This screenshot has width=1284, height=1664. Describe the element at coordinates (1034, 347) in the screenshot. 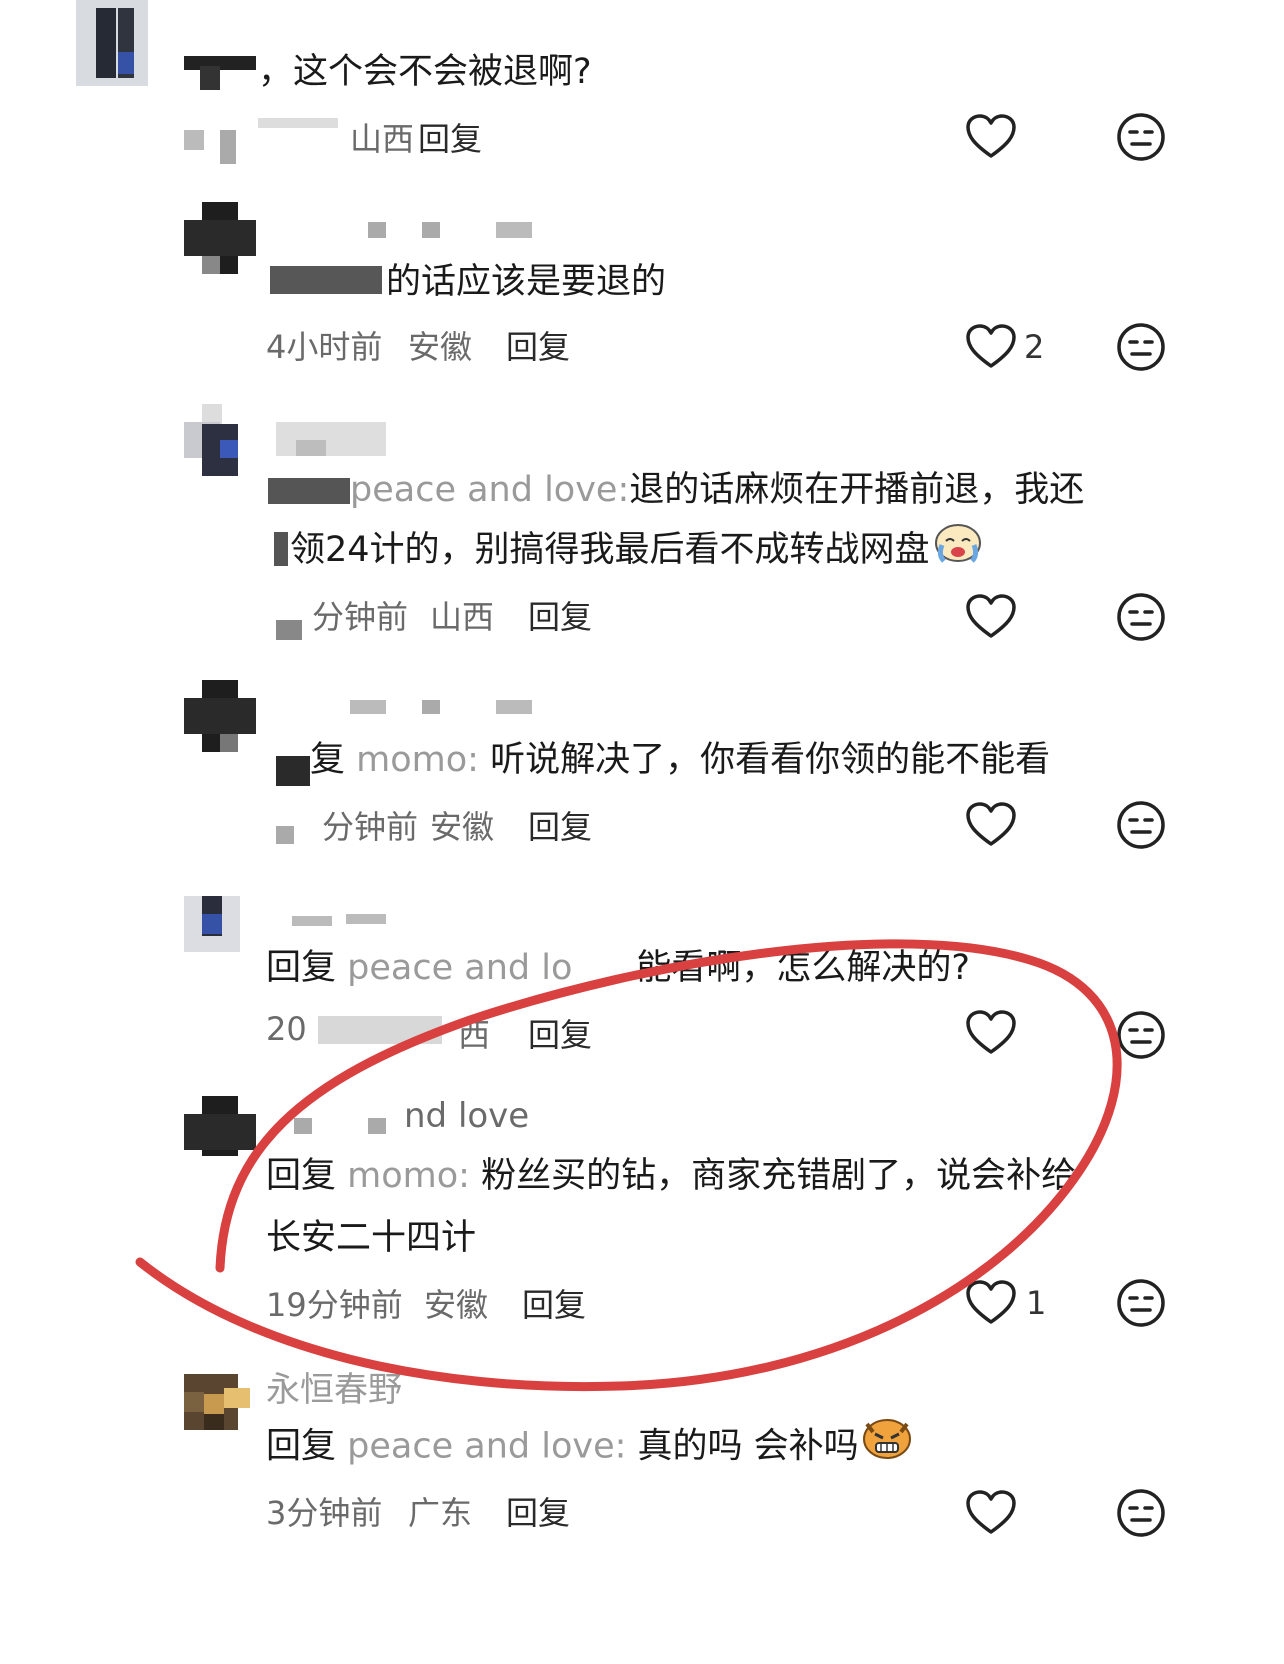

I see `like-count: 2` at that location.